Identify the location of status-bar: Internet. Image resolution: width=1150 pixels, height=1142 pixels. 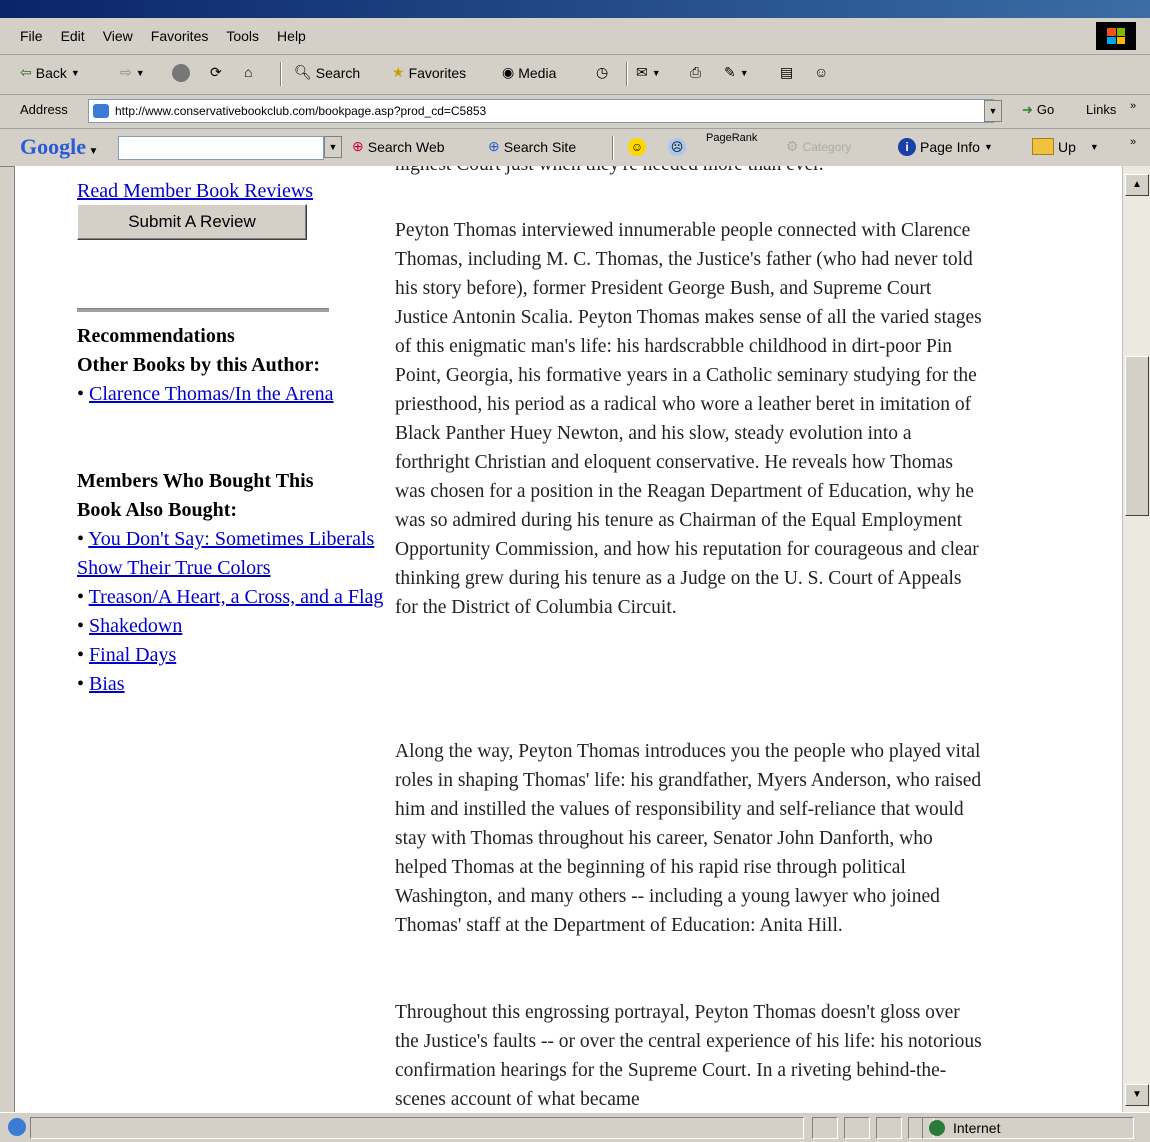
(575, 1127).